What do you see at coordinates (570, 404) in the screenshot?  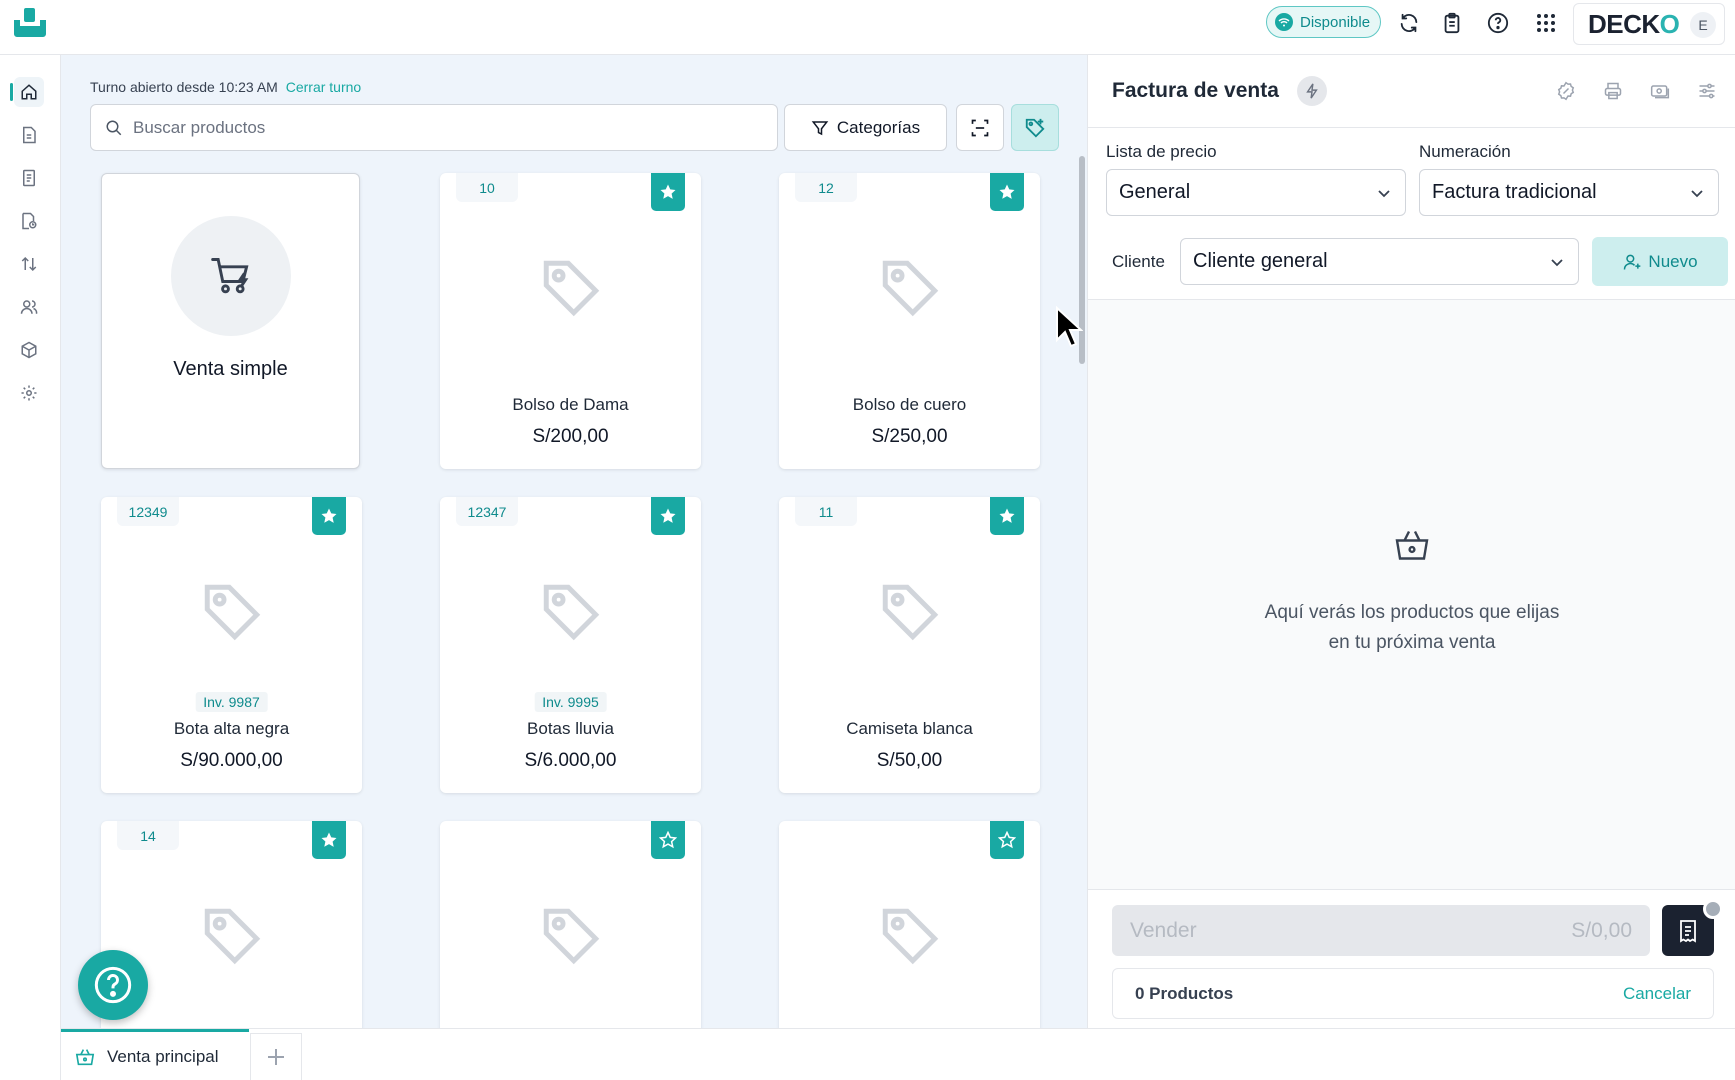 I see `product-name: Bolso de Dama` at bounding box center [570, 404].